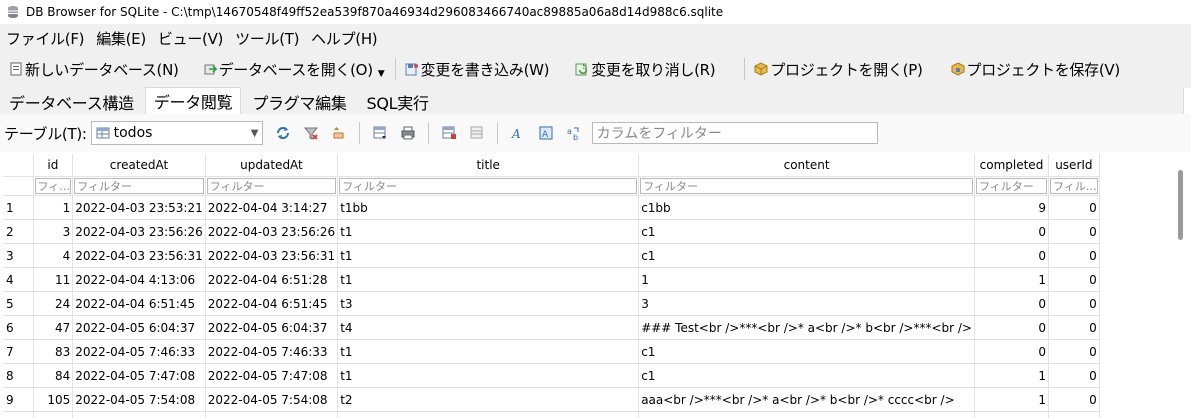  I want to click on cell-content: 3, so click(806, 303).